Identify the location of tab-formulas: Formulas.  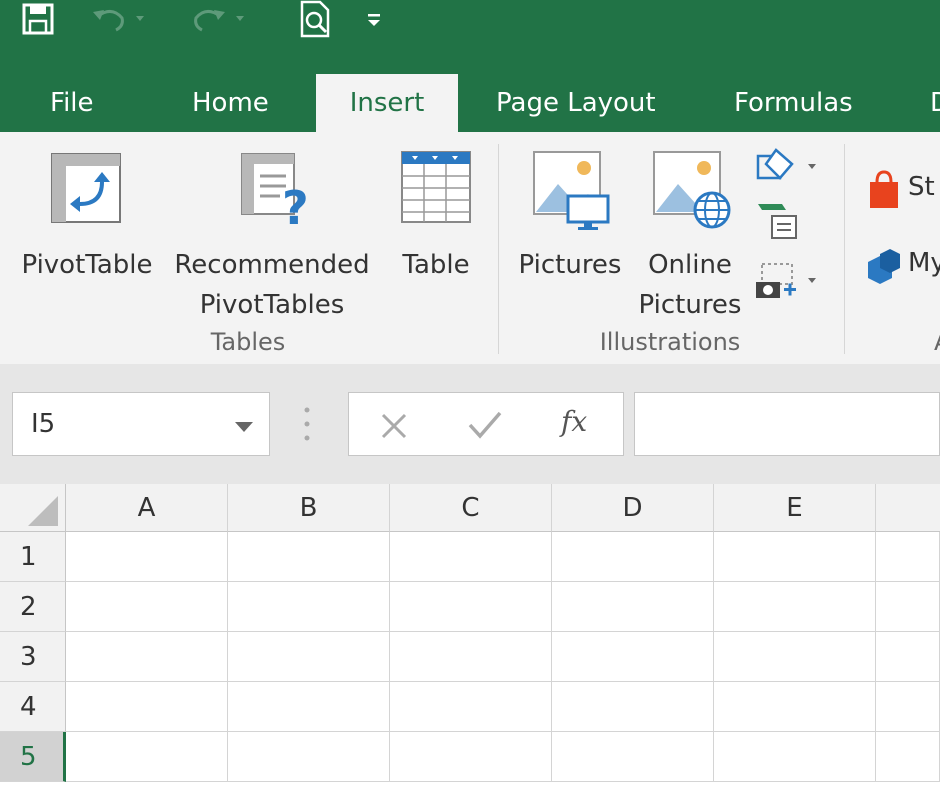
(793, 103).